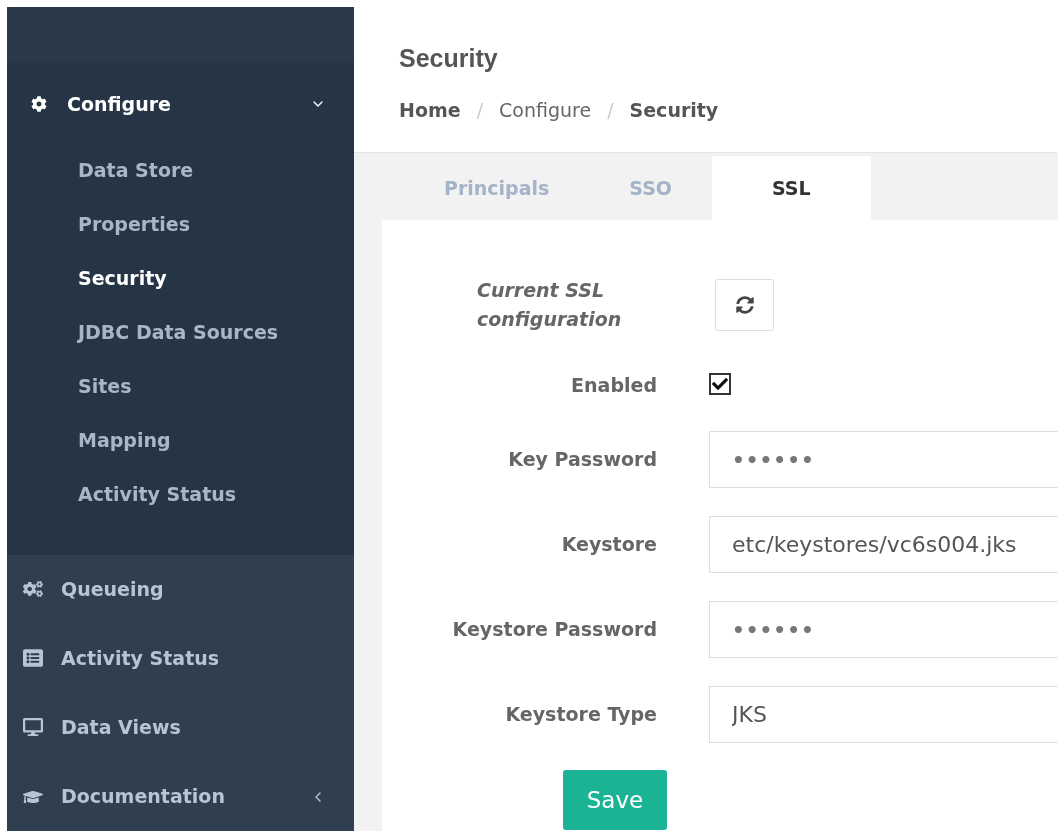  I want to click on field-label: Keystore, so click(609, 545).